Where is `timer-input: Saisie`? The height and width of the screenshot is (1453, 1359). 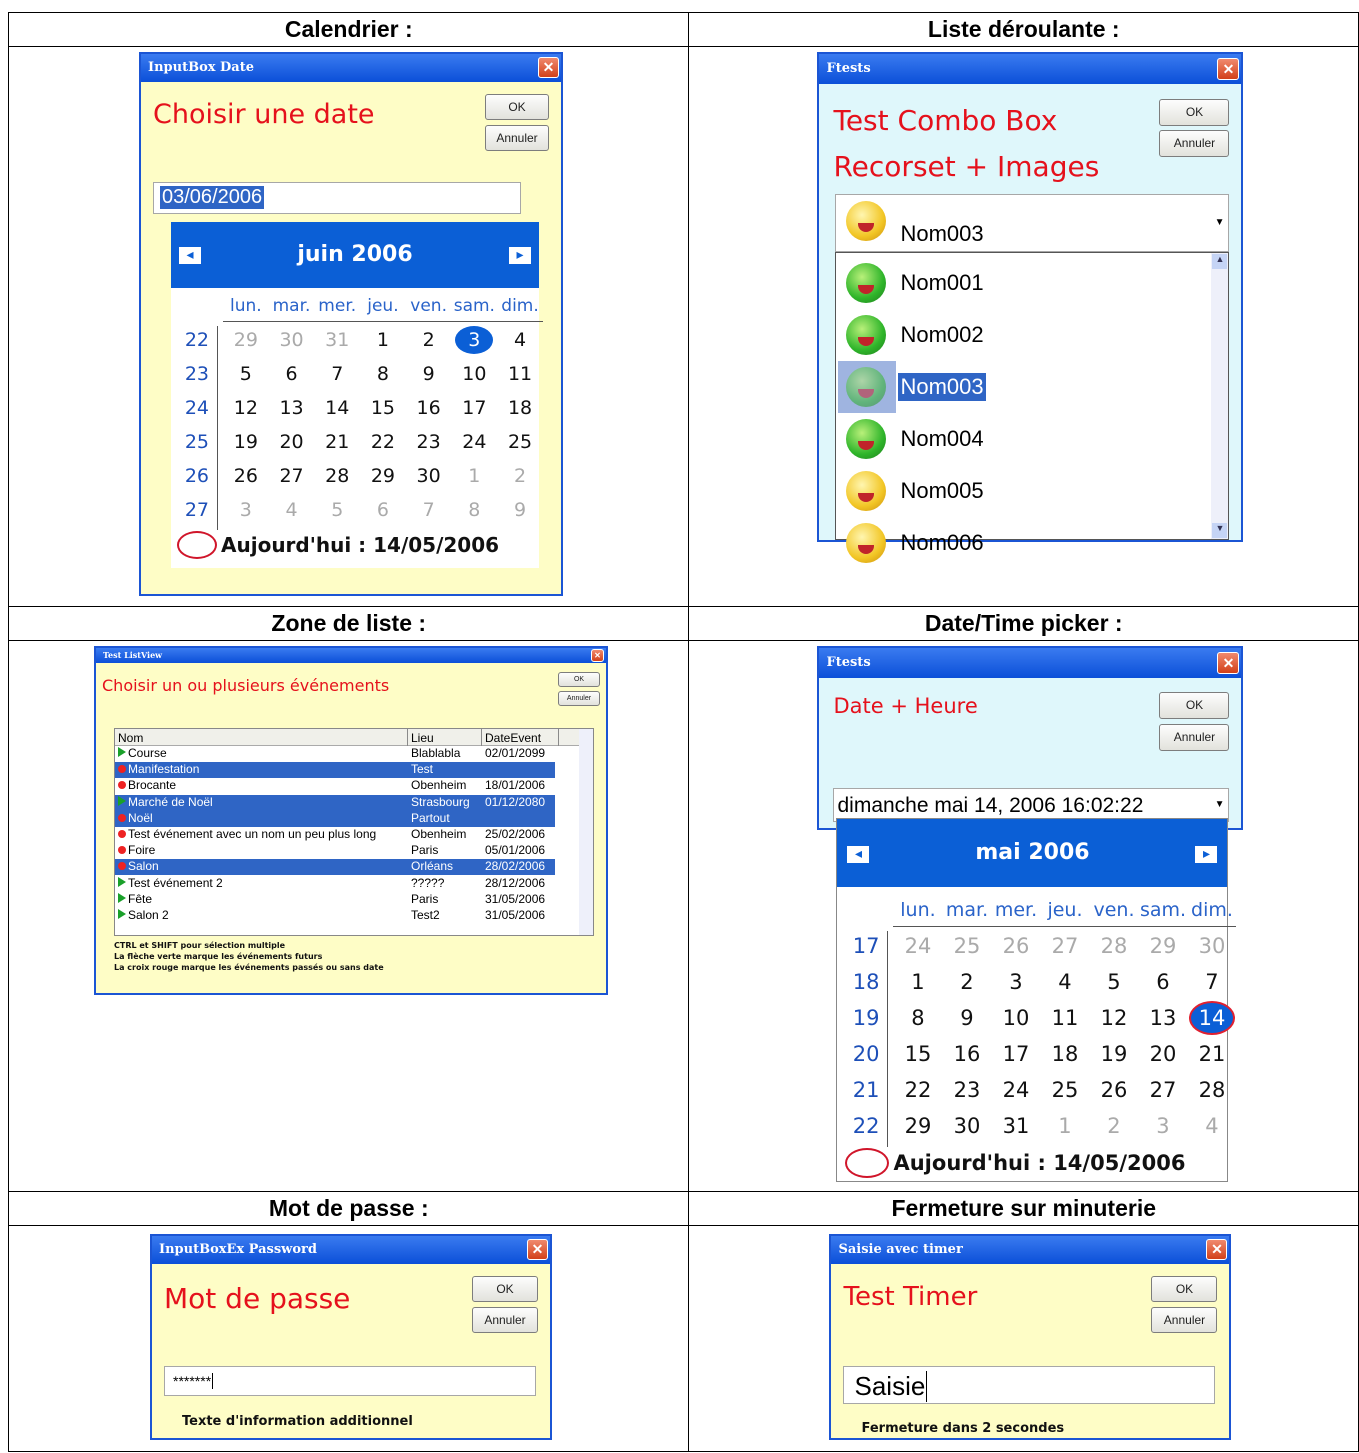 timer-input: Saisie is located at coordinates (1029, 1385).